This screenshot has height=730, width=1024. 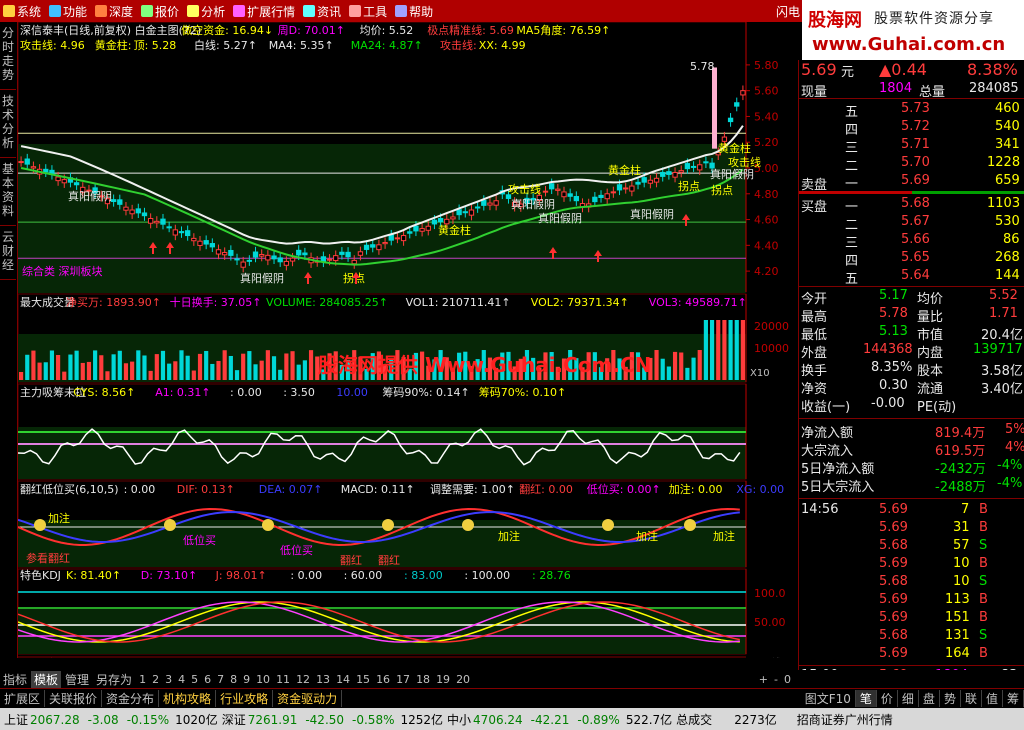 I want to click on tick-price: 5.69, so click(x=893, y=527).